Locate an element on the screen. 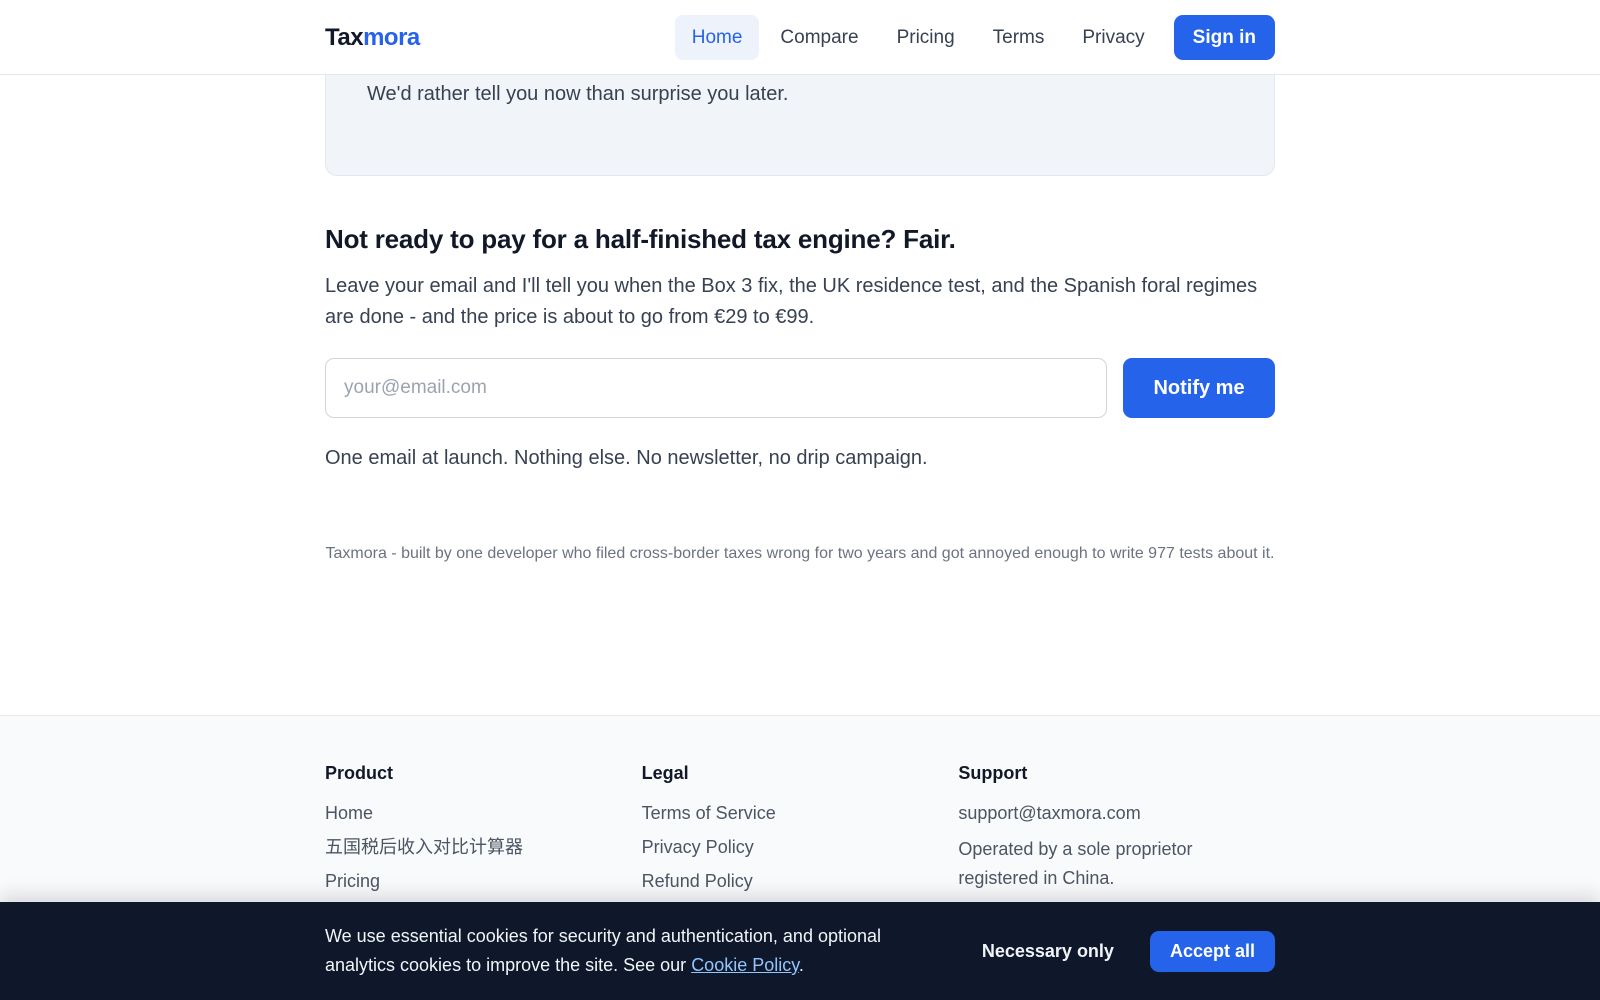 The width and height of the screenshot is (1600, 1000). cookie-text-end: . is located at coordinates (801, 965).